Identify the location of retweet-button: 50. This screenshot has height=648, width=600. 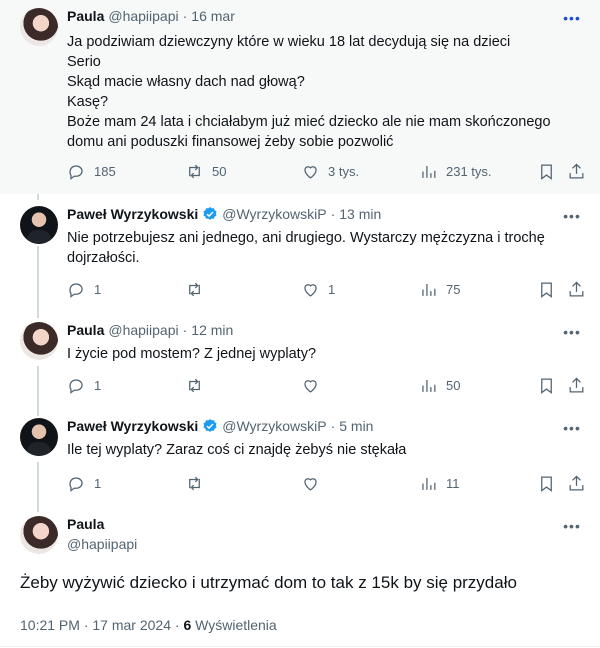
(205, 171).